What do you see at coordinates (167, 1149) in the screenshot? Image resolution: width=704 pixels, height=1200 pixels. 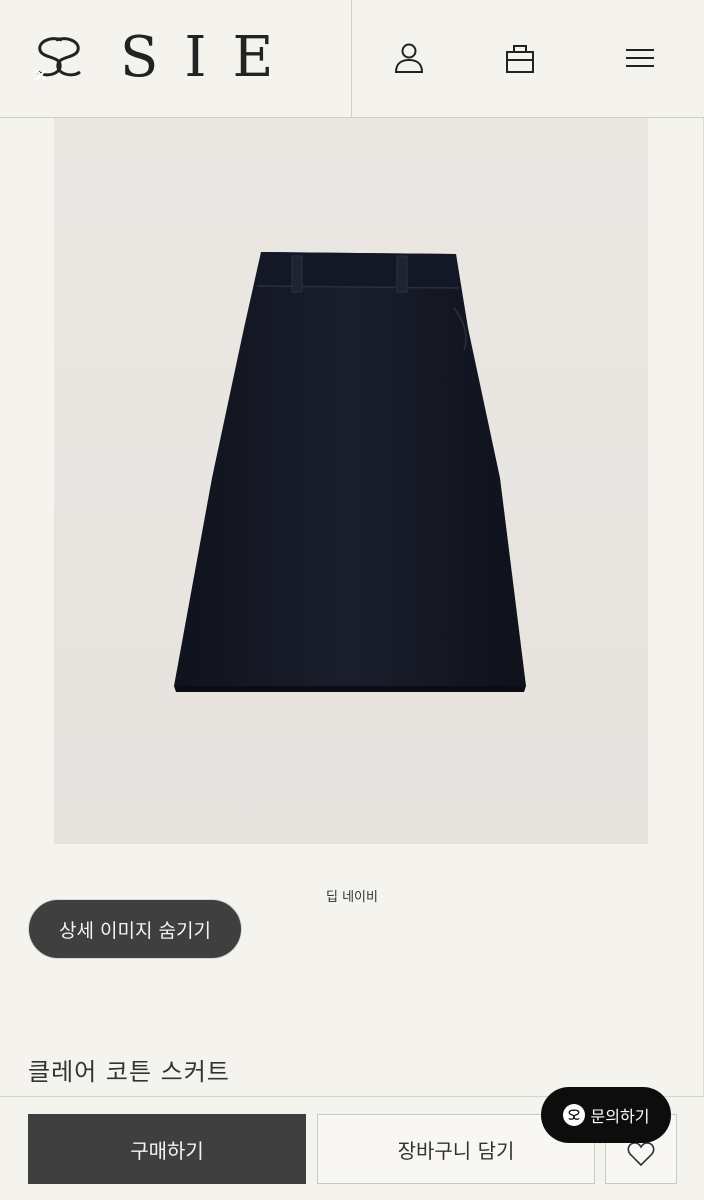 I see `buy-now-button: 구매하기` at bounding box center [167, 1149].